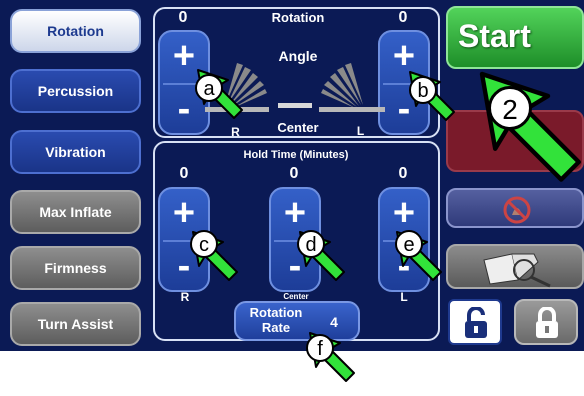 The width and height of the screenshot is (584, 396). I want to click on annotation-a-label: a, so click(209, 88).